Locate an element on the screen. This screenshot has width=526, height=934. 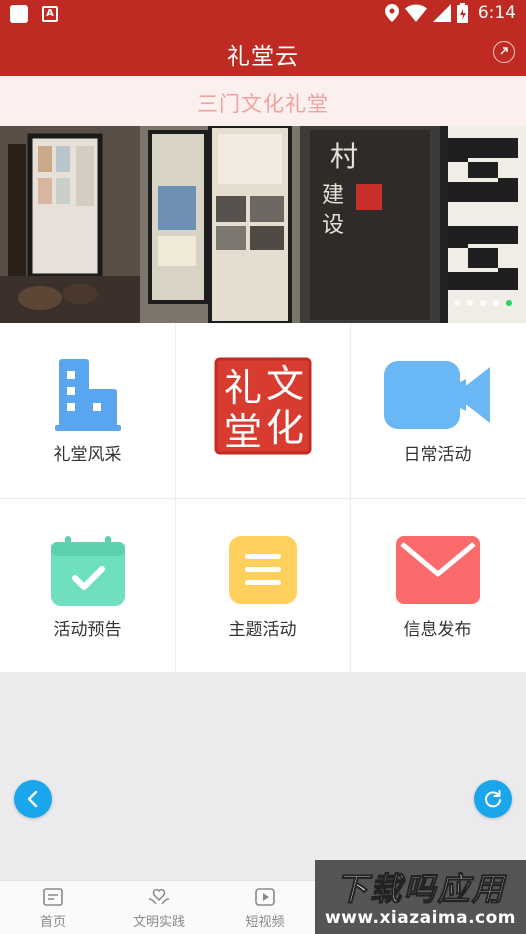
wifi-icon is located at coordinates (415, 13).